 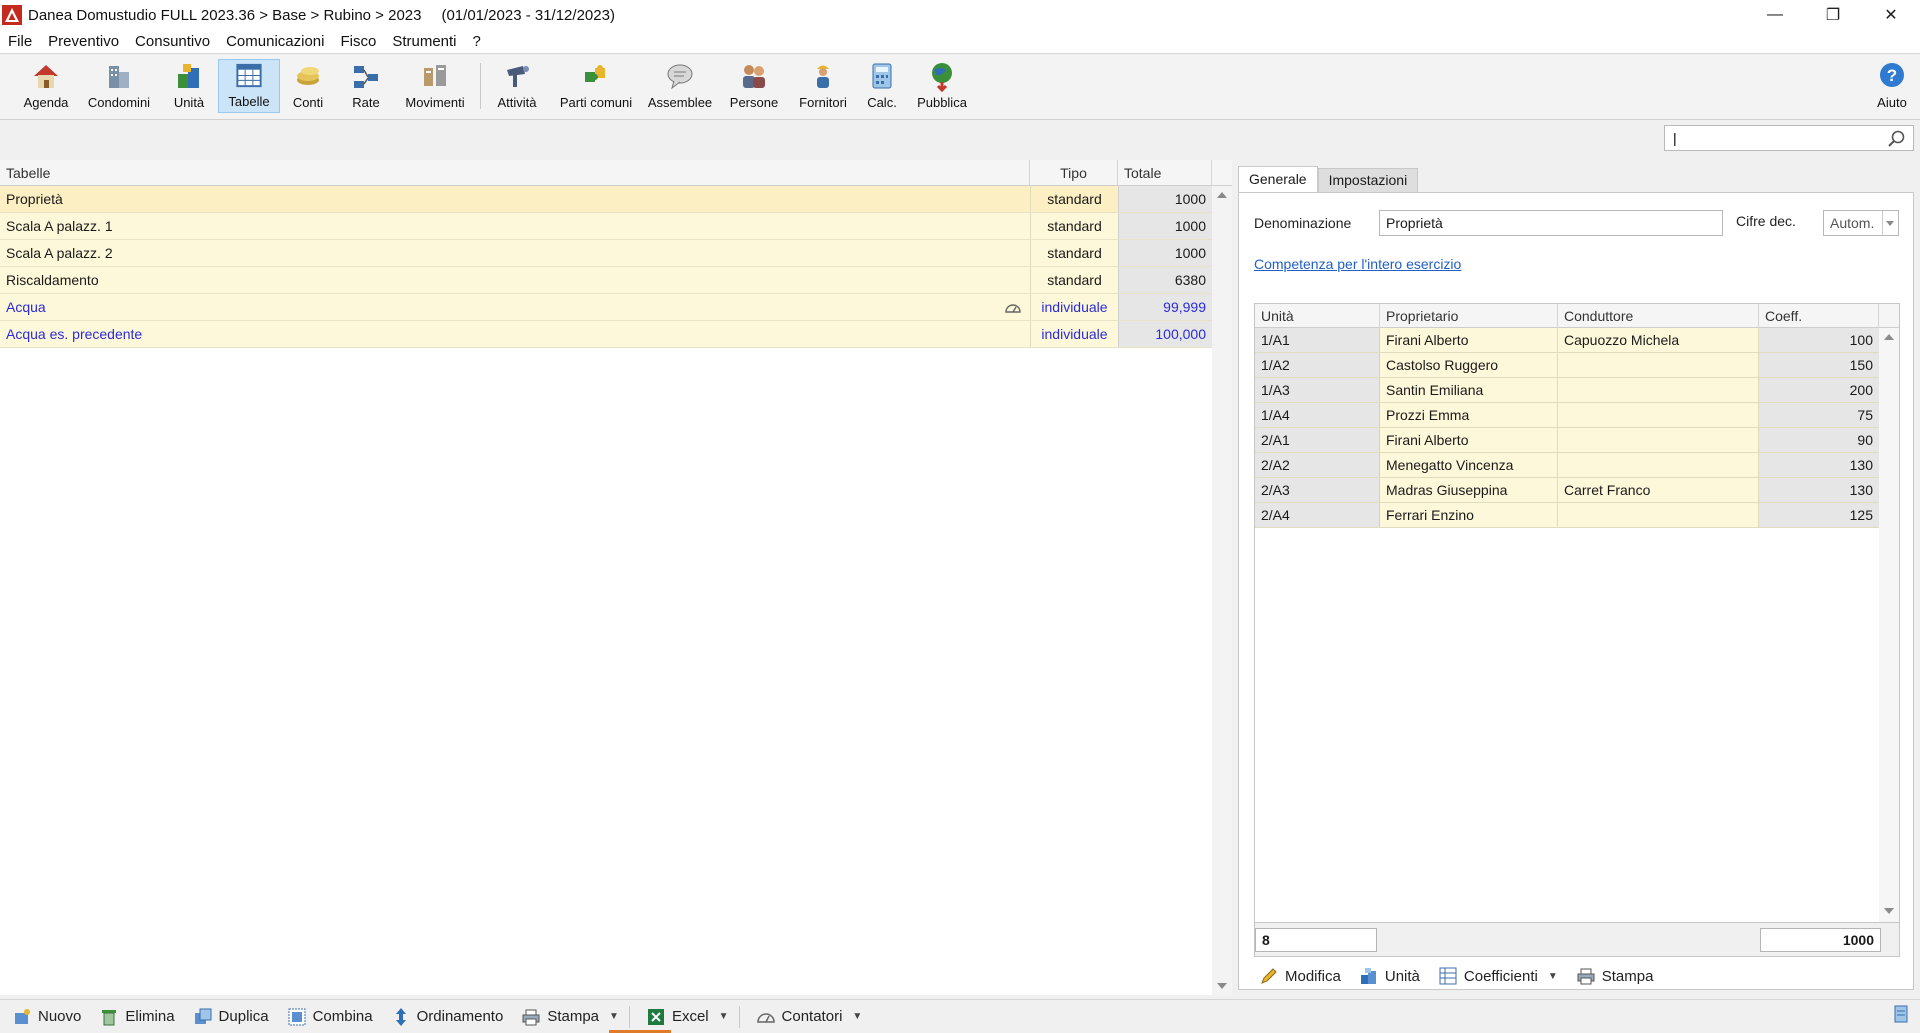 What do you see at coordinates (1819, 340) in the screenshot?
I see `coeff-cell: 100` at bounding box center [1819, 340].